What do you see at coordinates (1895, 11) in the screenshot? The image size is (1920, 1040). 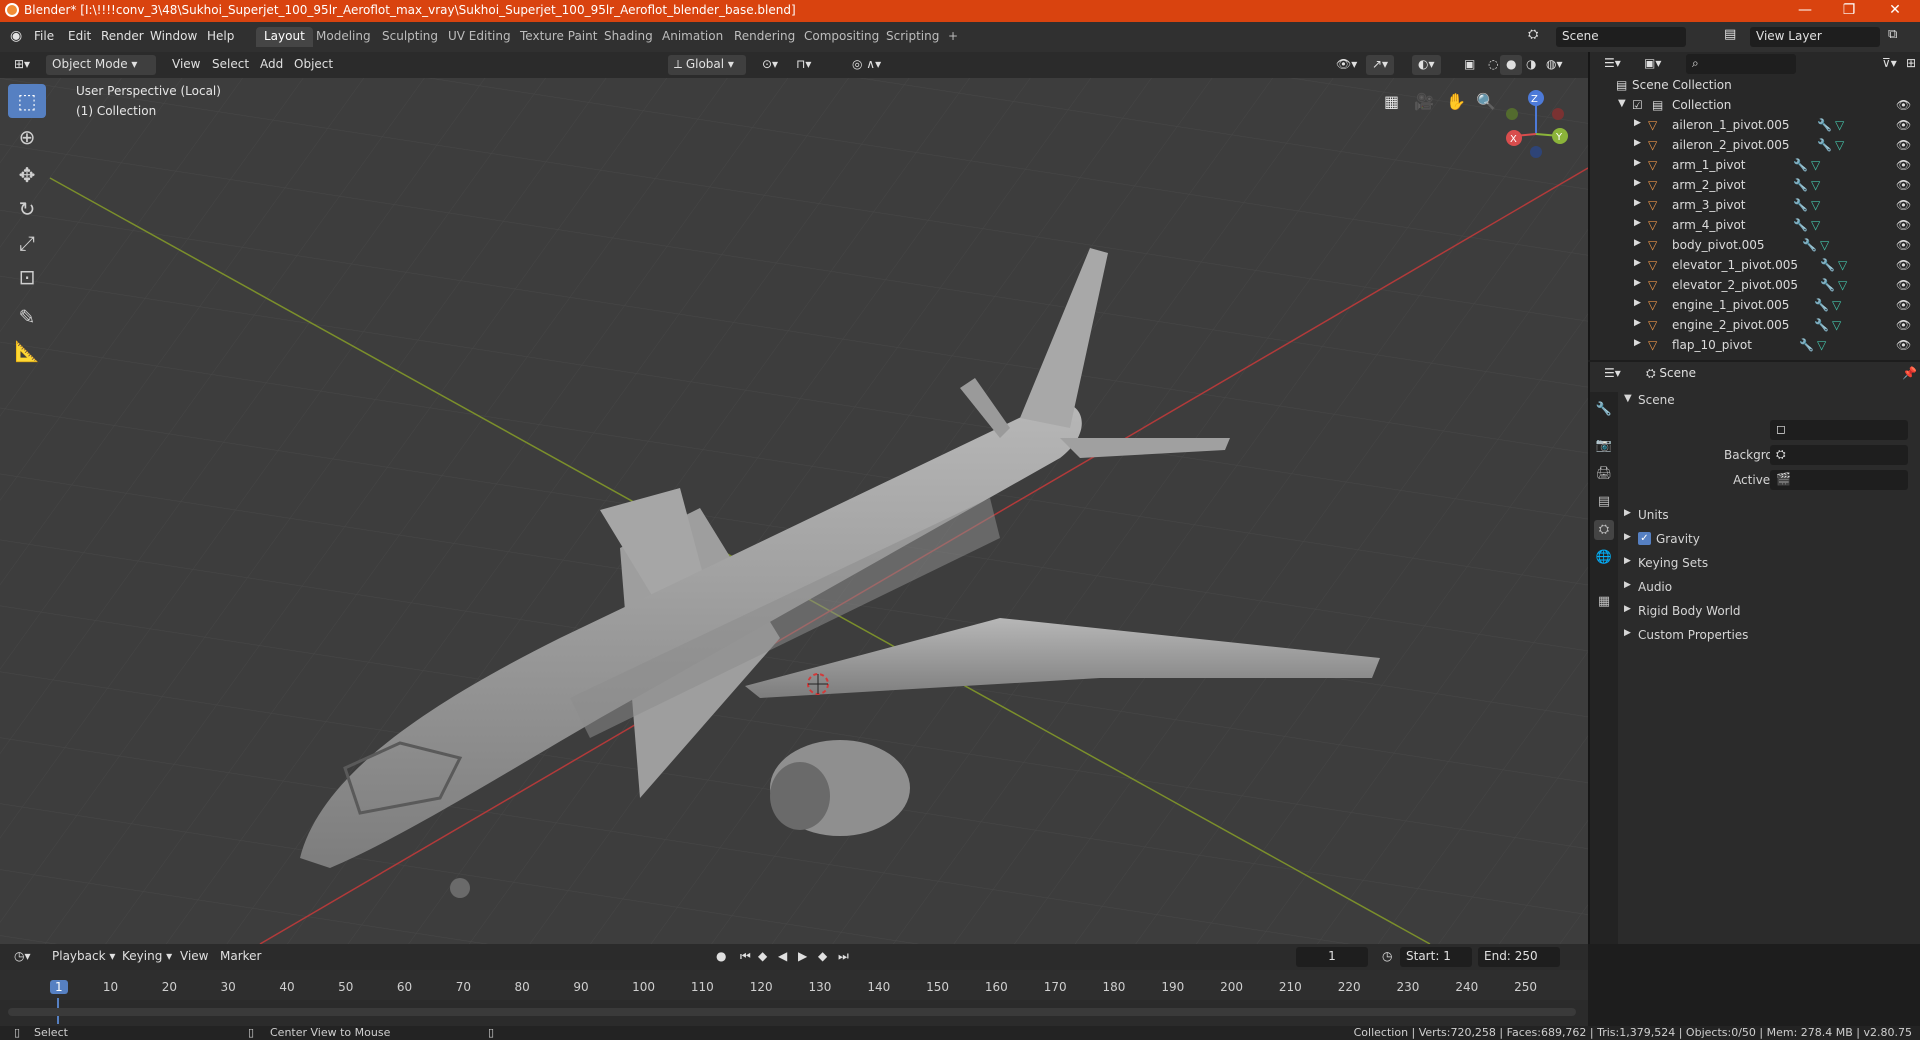 I see `close-button: ✕` at bounding box center [1895, 11].